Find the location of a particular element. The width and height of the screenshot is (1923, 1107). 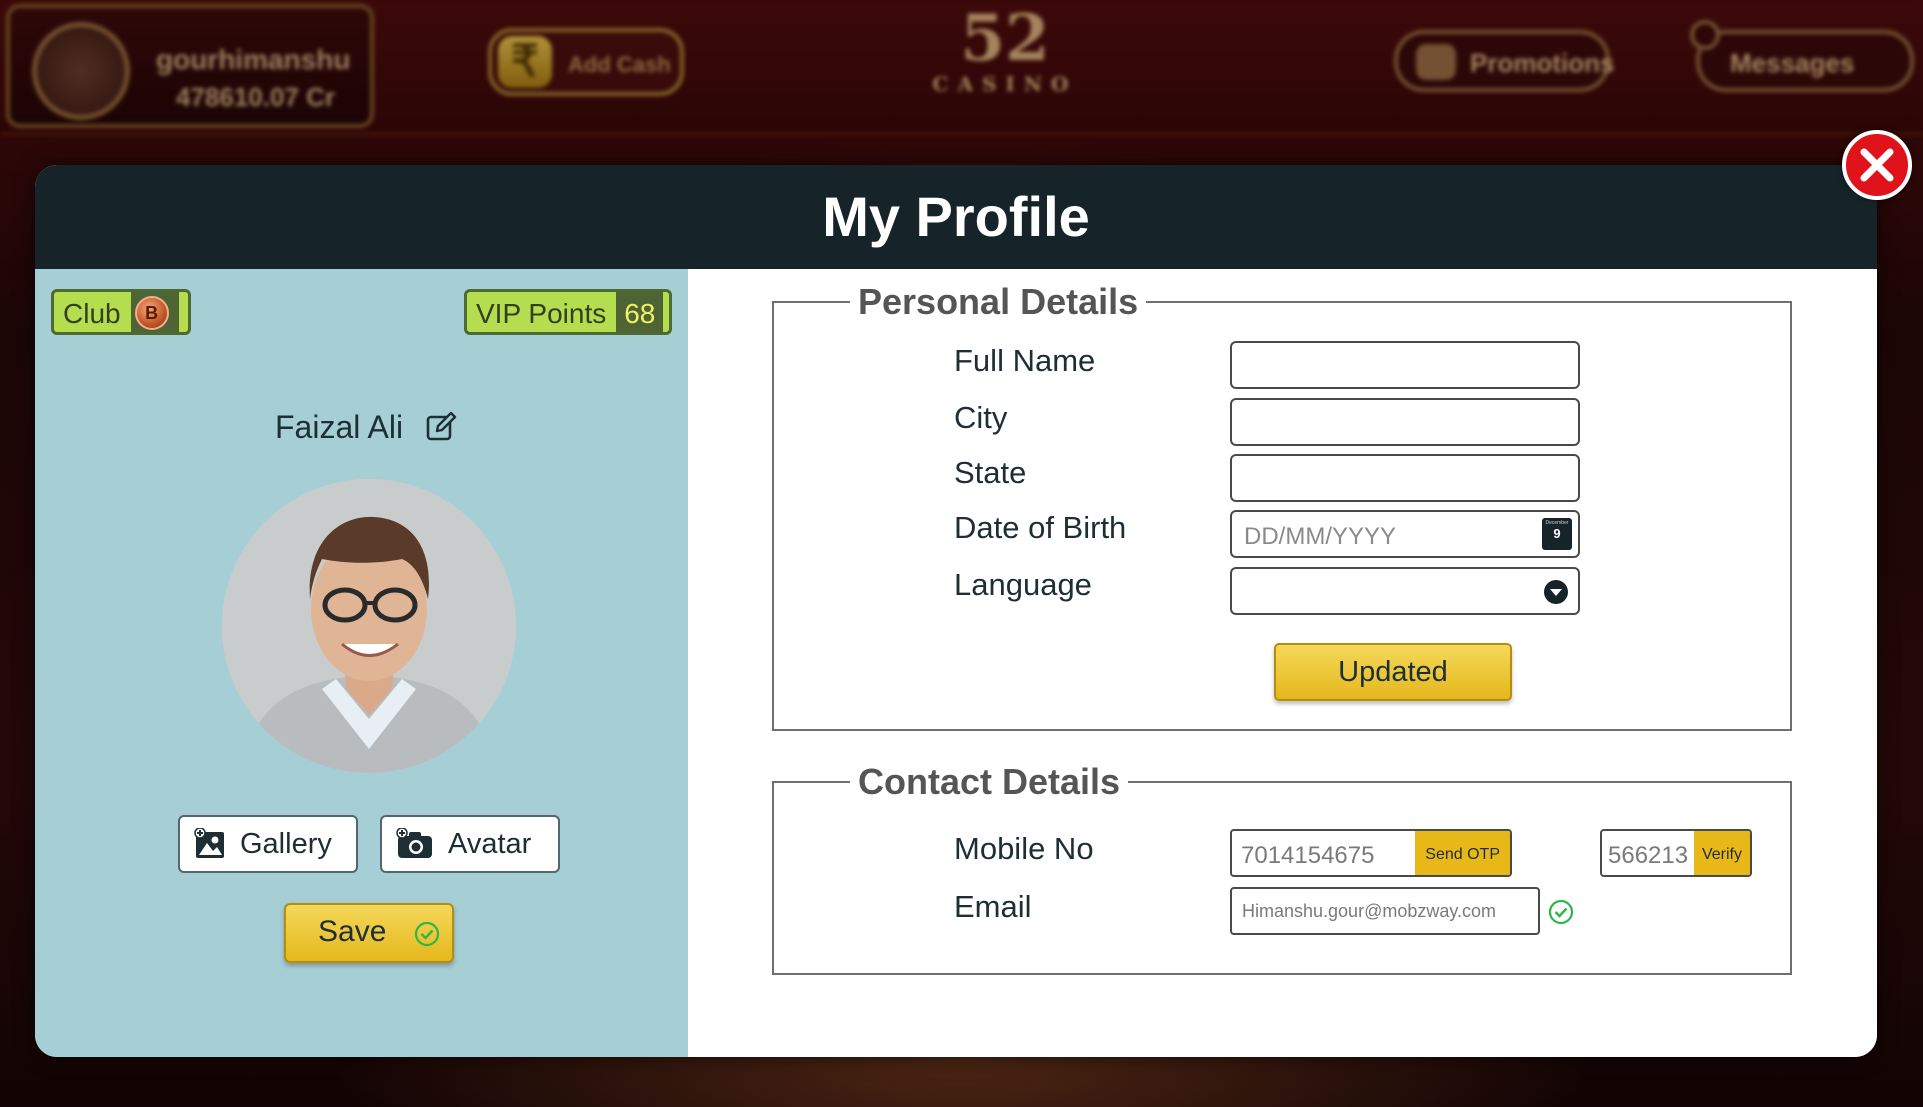

user-avatar is located at coordinates (81, 71).